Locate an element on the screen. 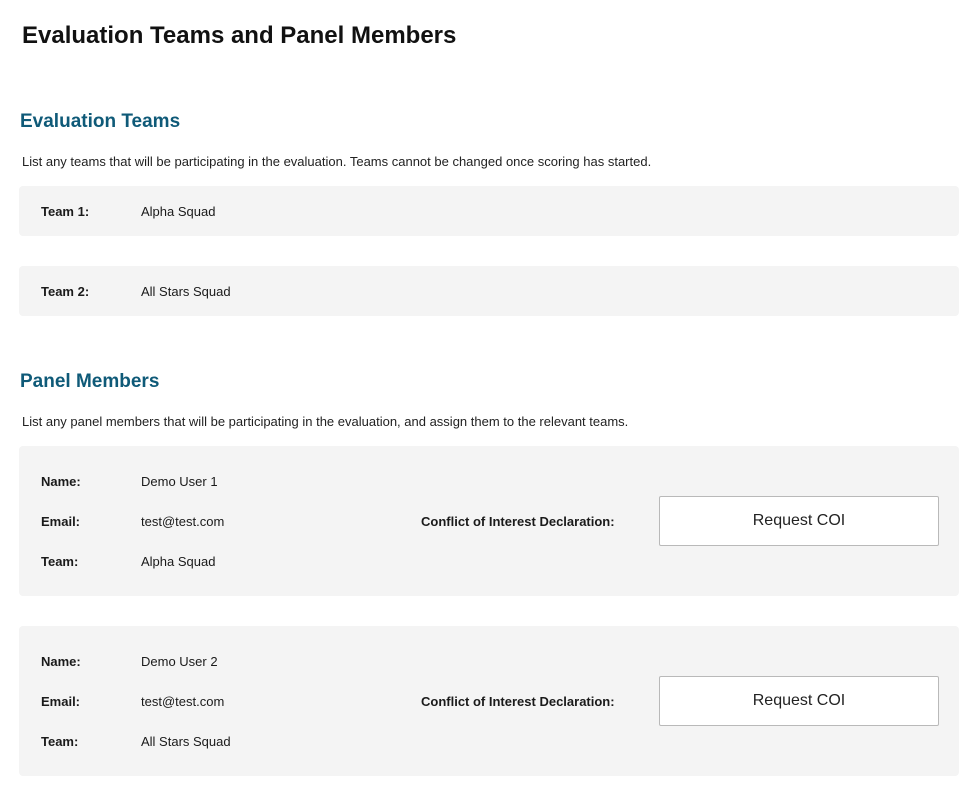 The height and width of the screenshot is (796, 976). evaluation-teams-heading: Evaluation Teams is located at coordinates (100, 121).